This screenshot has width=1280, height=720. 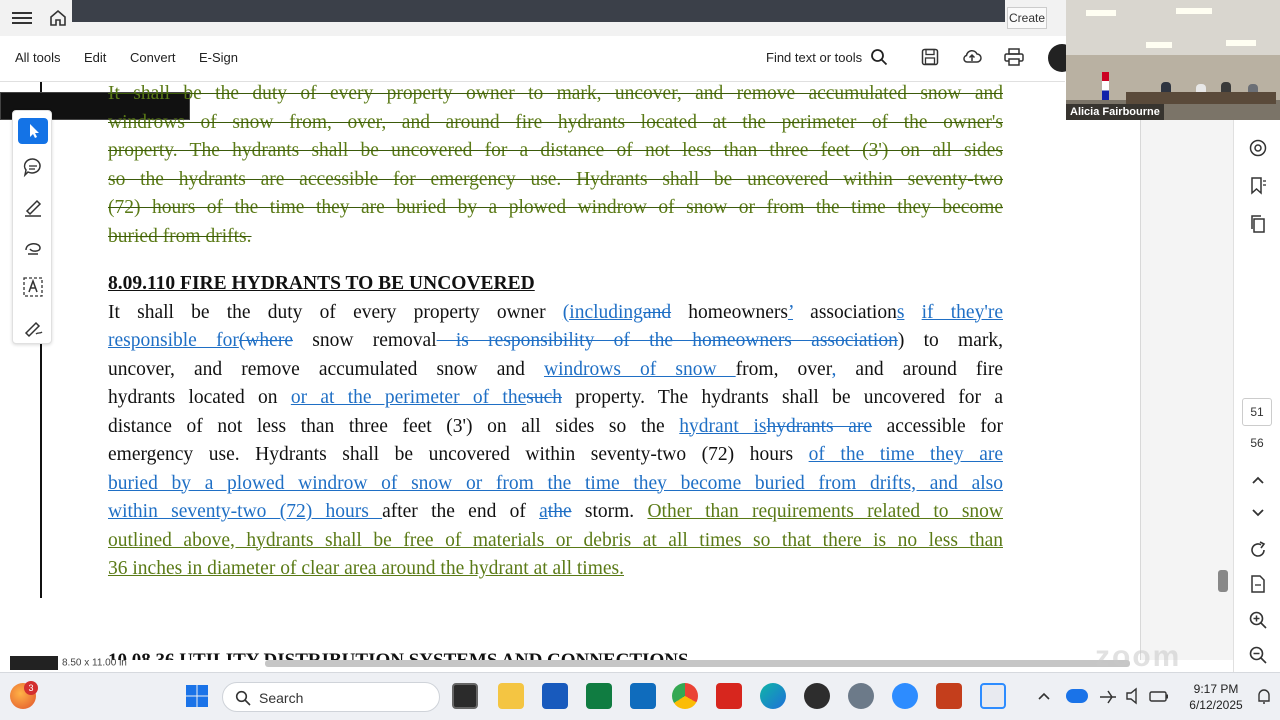 I want to click on save-icon, so click(x=930, y=57).